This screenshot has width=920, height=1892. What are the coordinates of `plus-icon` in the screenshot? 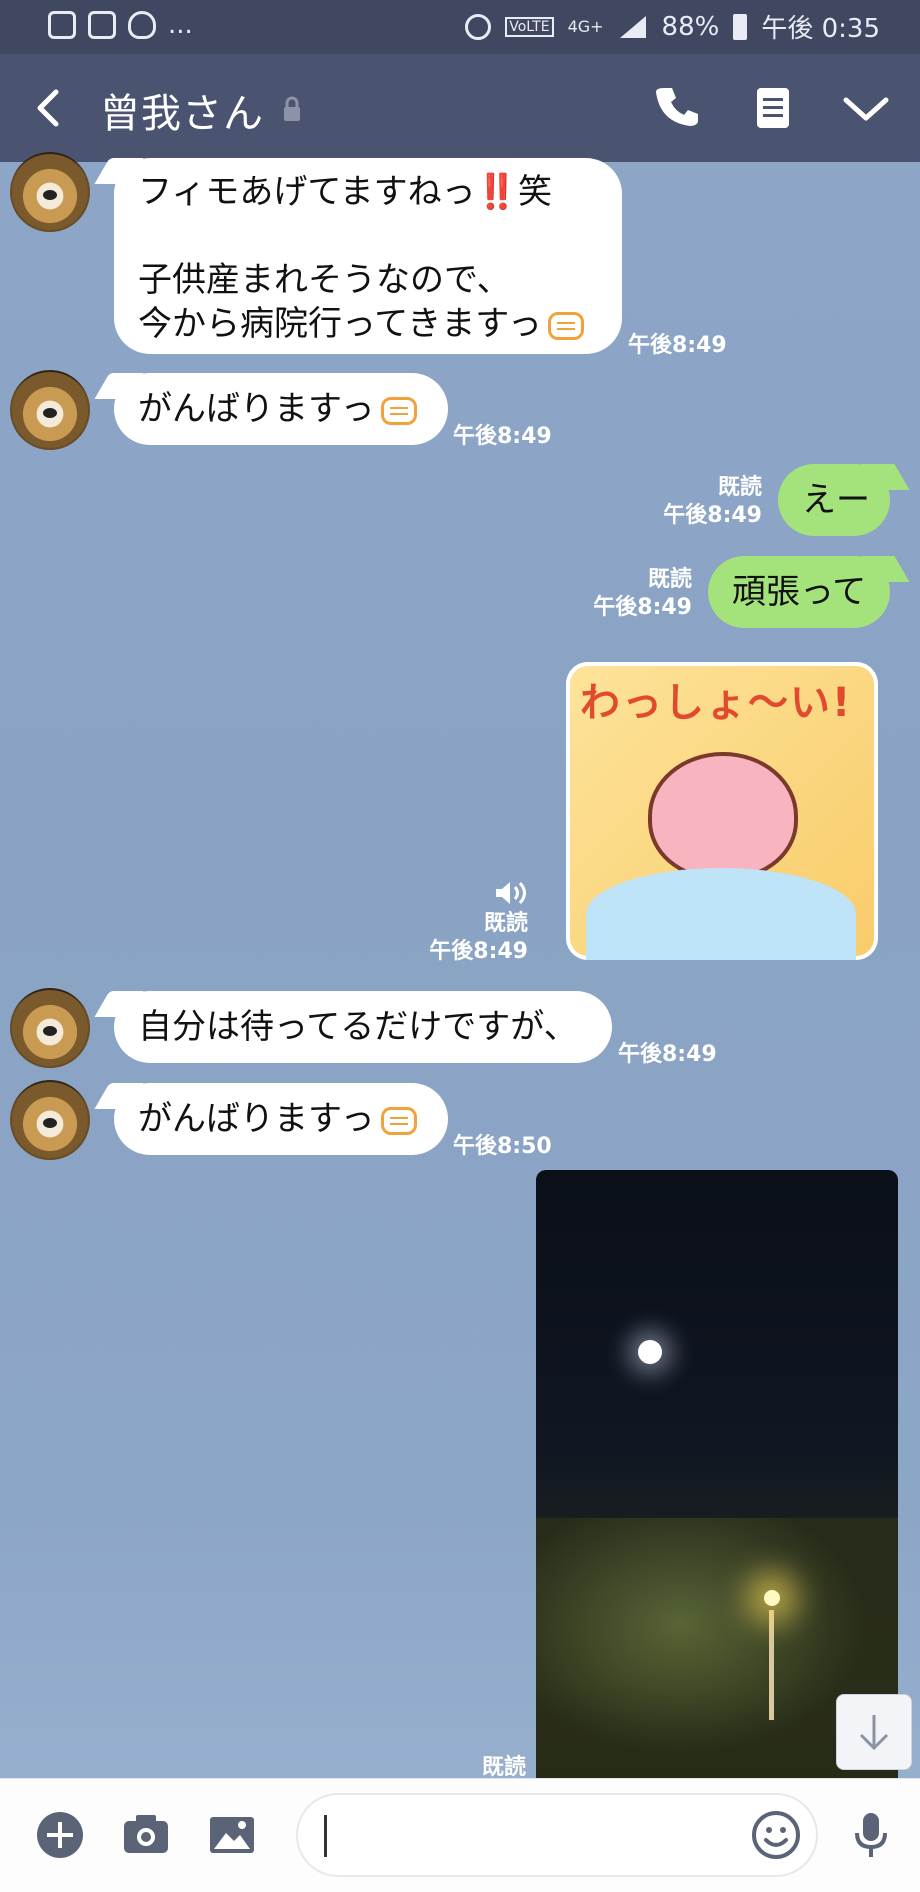 It's located at (60, 1835).